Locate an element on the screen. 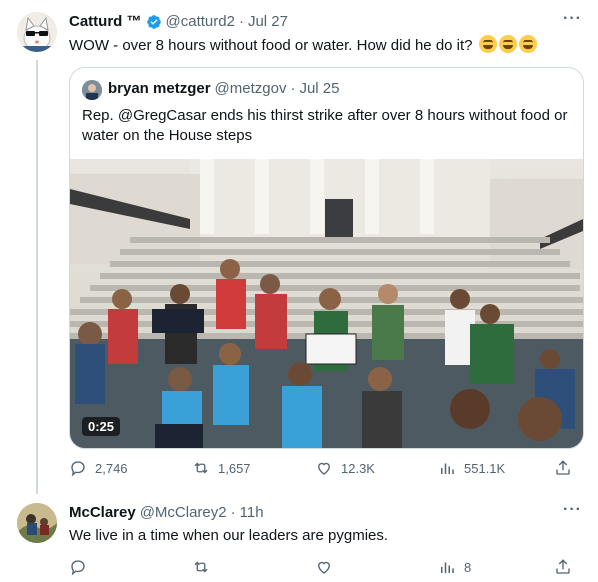 The image size is (598, 582). reply-date: 11h is located at coordinates (252, 512).